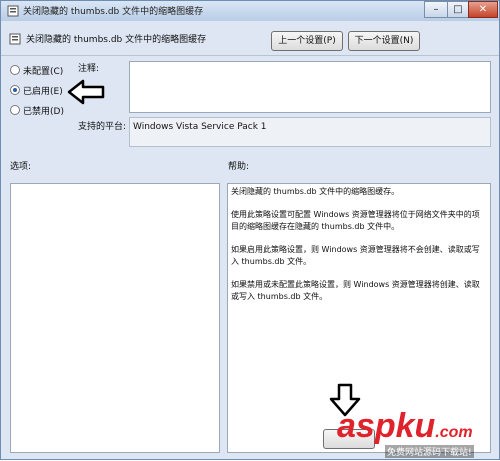 This screenshot has height=461, width=500. What do you see at coordinates (43, 71) in the screenshot?
I see `radio-label: 未配置(C)` at bounding box center [43, 71].